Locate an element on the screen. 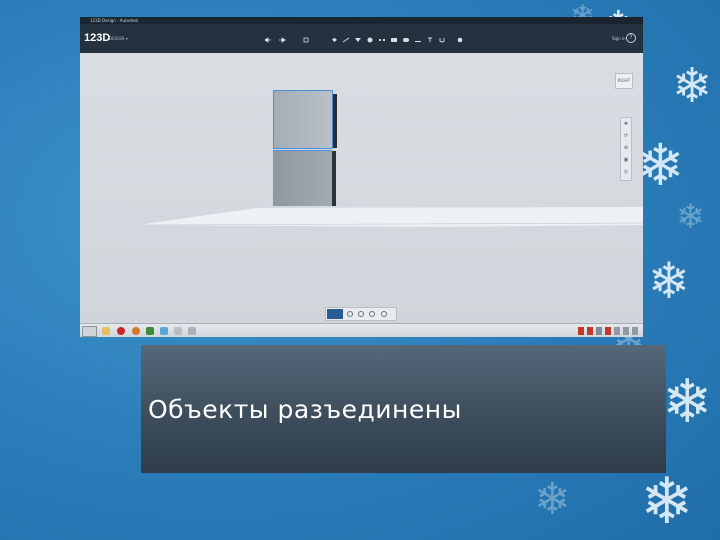  construct-icon is located at coordinates (358, 40).